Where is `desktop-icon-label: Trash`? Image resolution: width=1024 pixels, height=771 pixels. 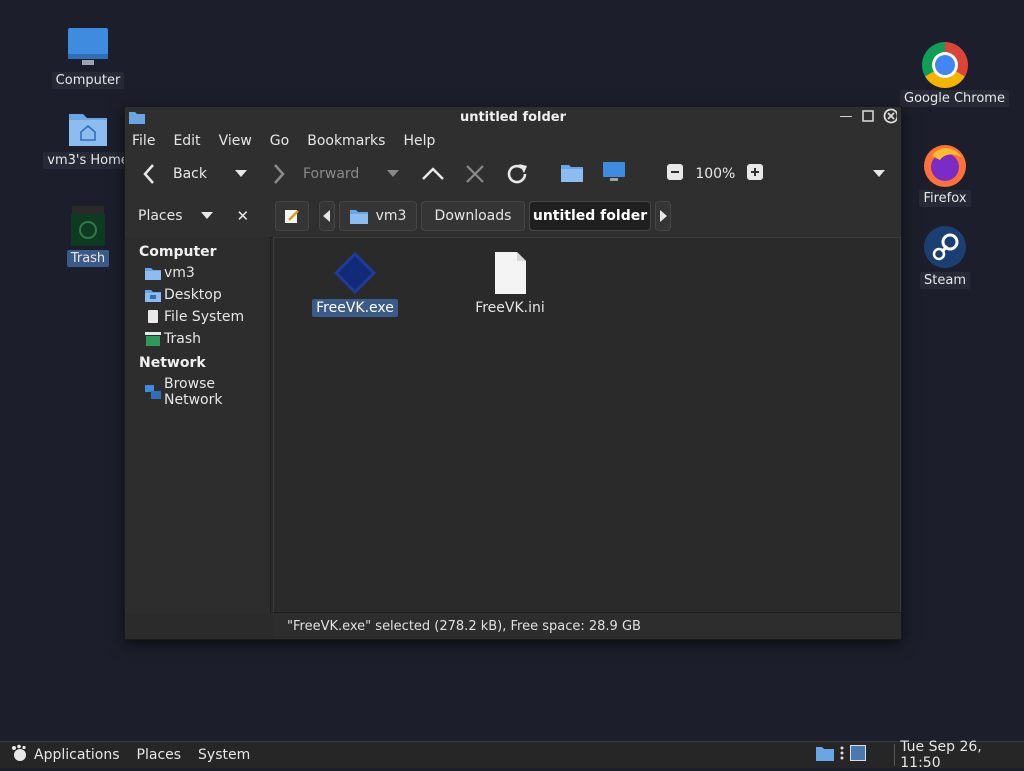
desktop-icon-label: Trash is located at coordinates (88, 258).